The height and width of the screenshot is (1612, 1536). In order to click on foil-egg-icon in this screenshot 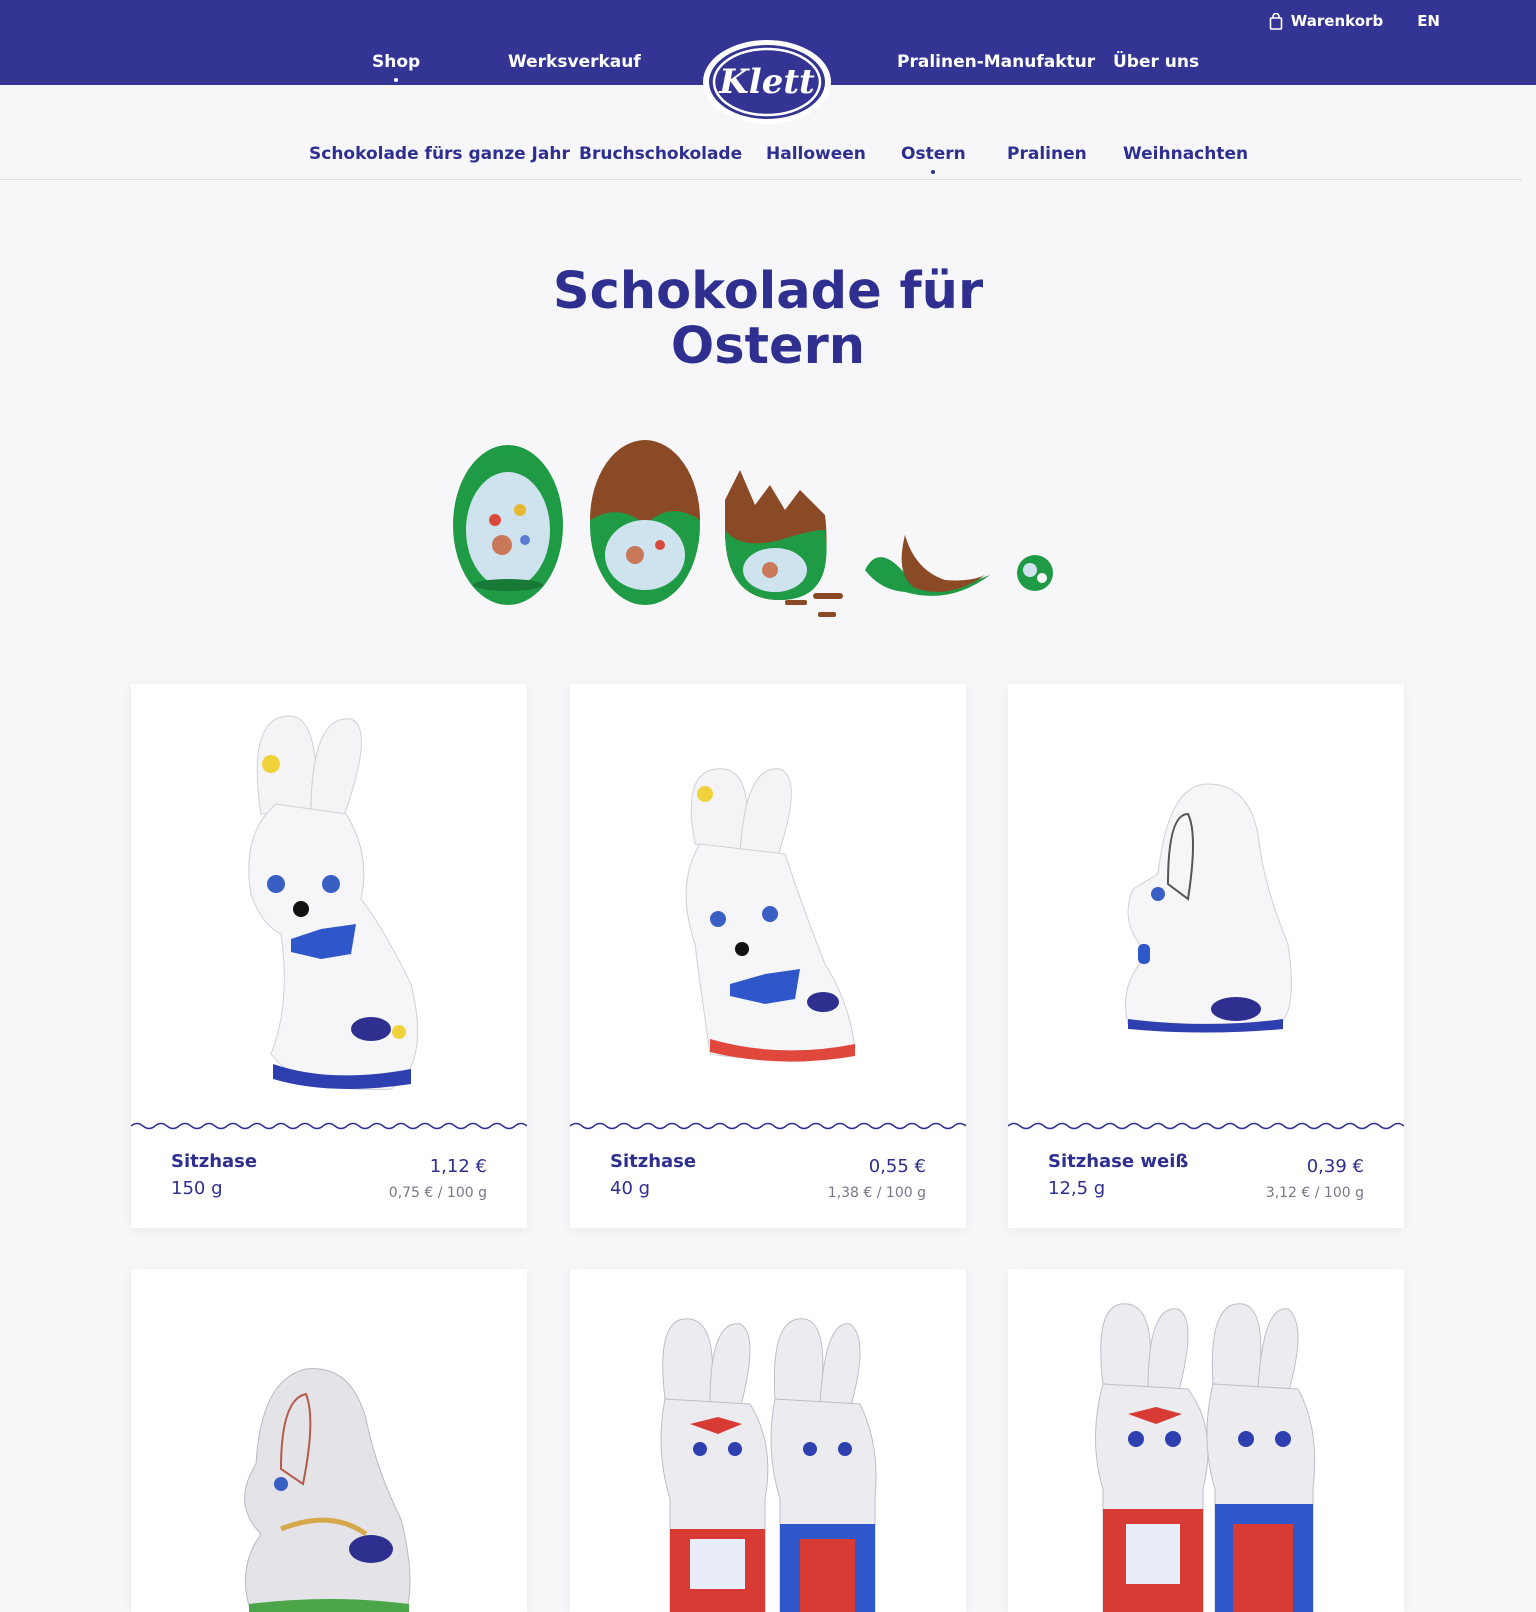, I will do `click(508, 525)`.